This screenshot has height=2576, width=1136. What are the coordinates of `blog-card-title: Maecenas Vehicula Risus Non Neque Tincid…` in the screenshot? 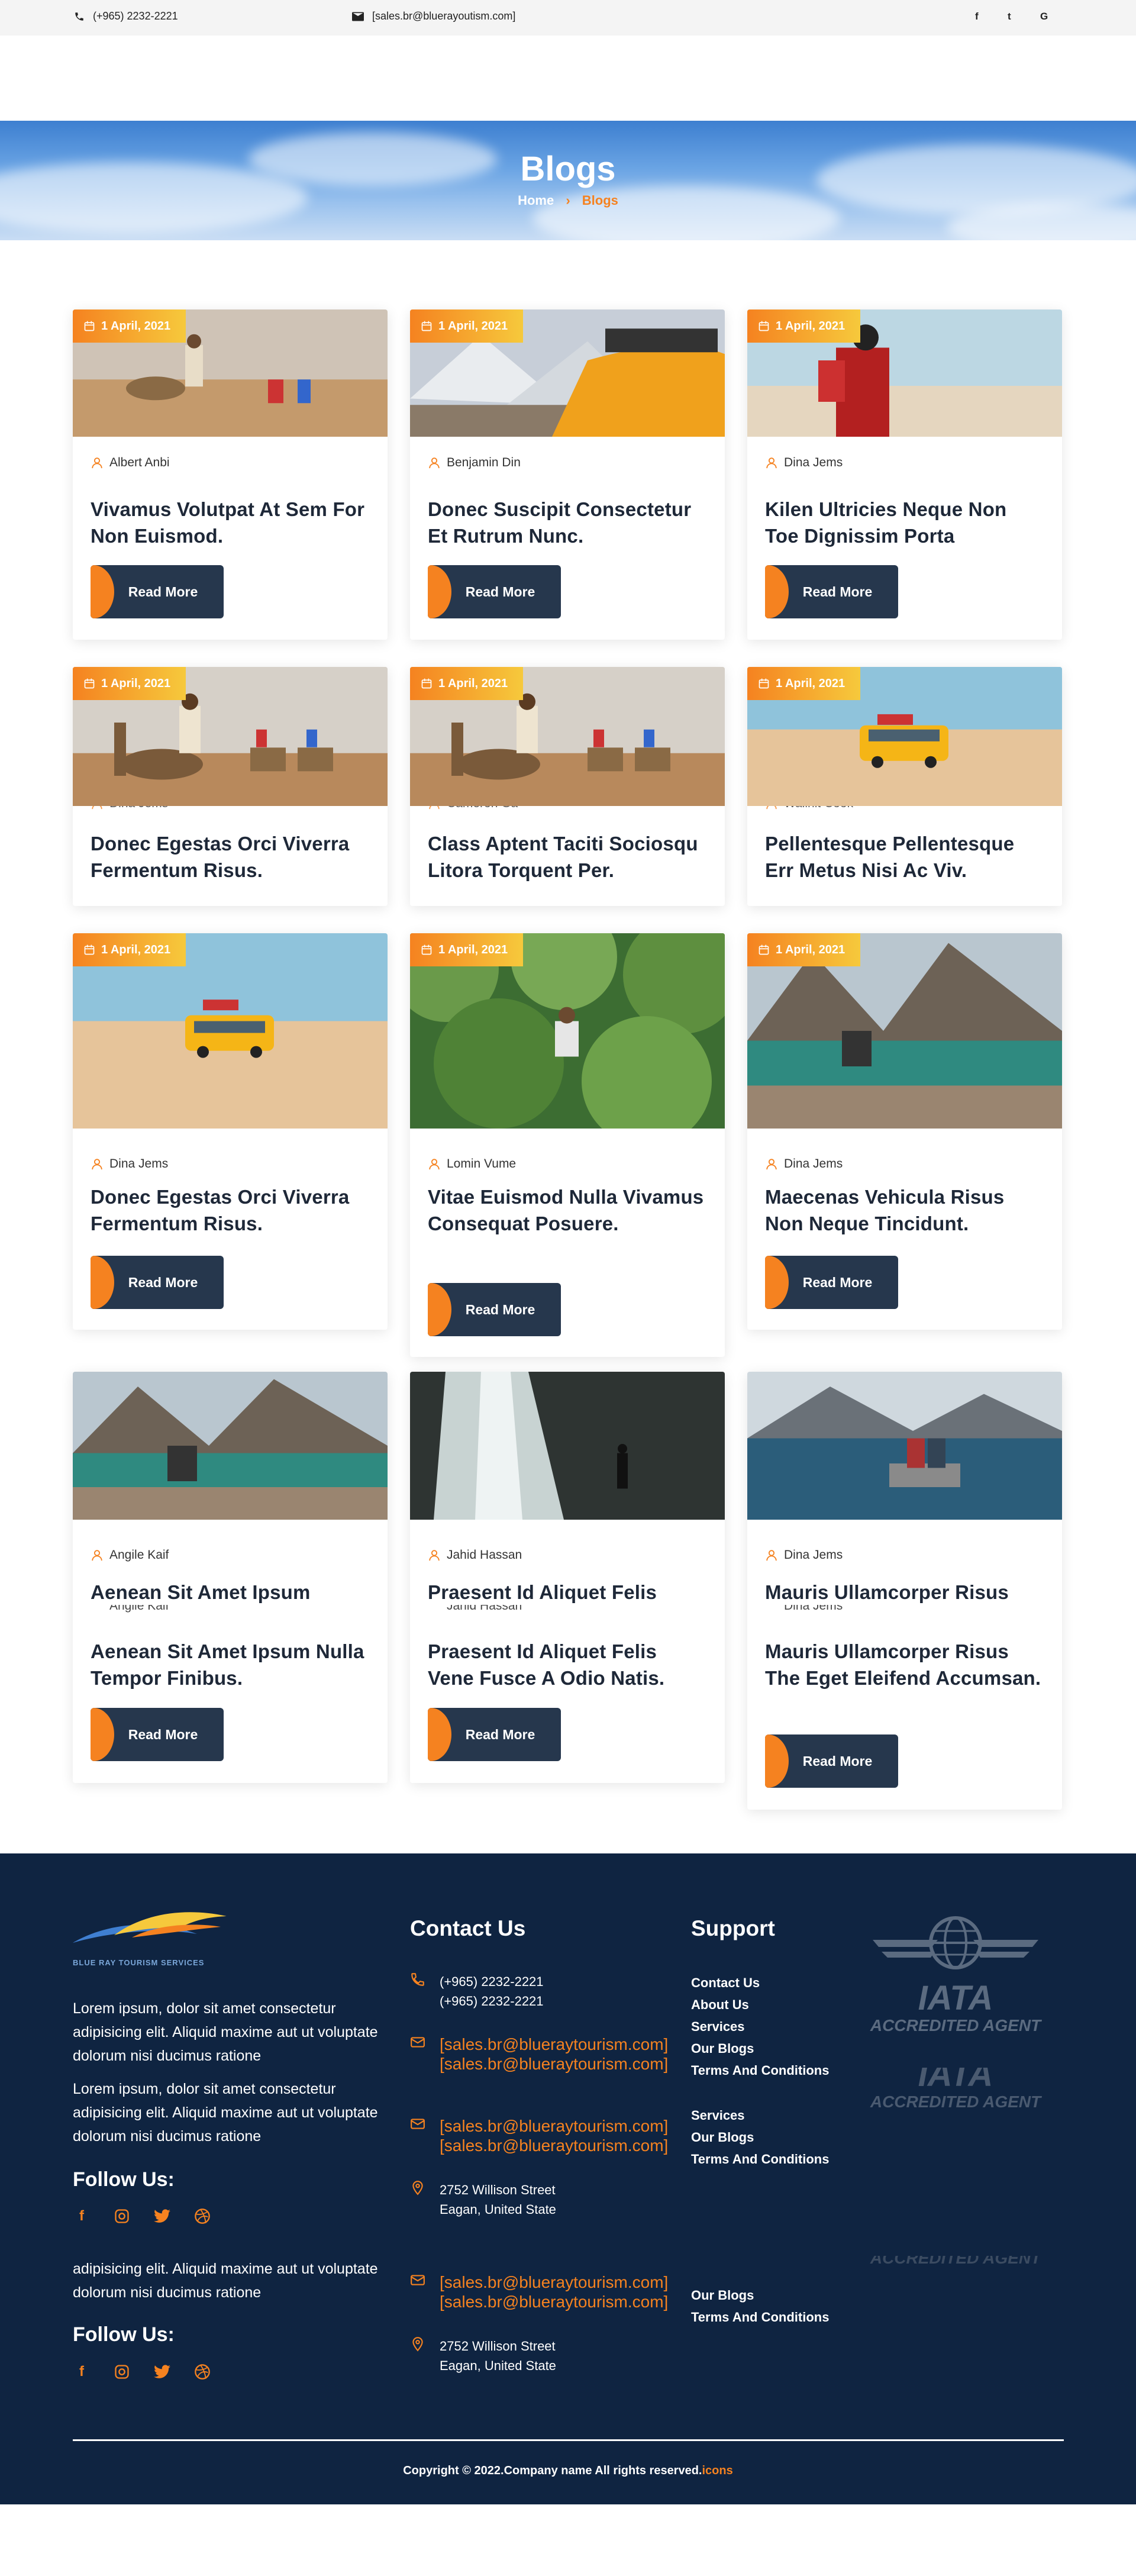 It's located at (904, 1210).